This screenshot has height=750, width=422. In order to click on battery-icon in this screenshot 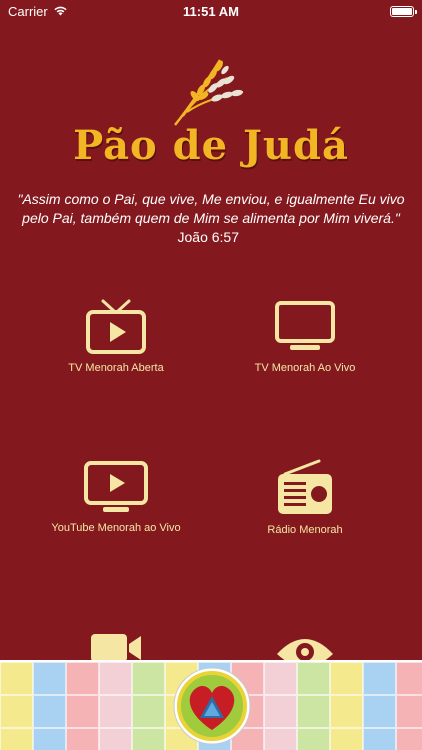, I will do `click(403, 11)`.